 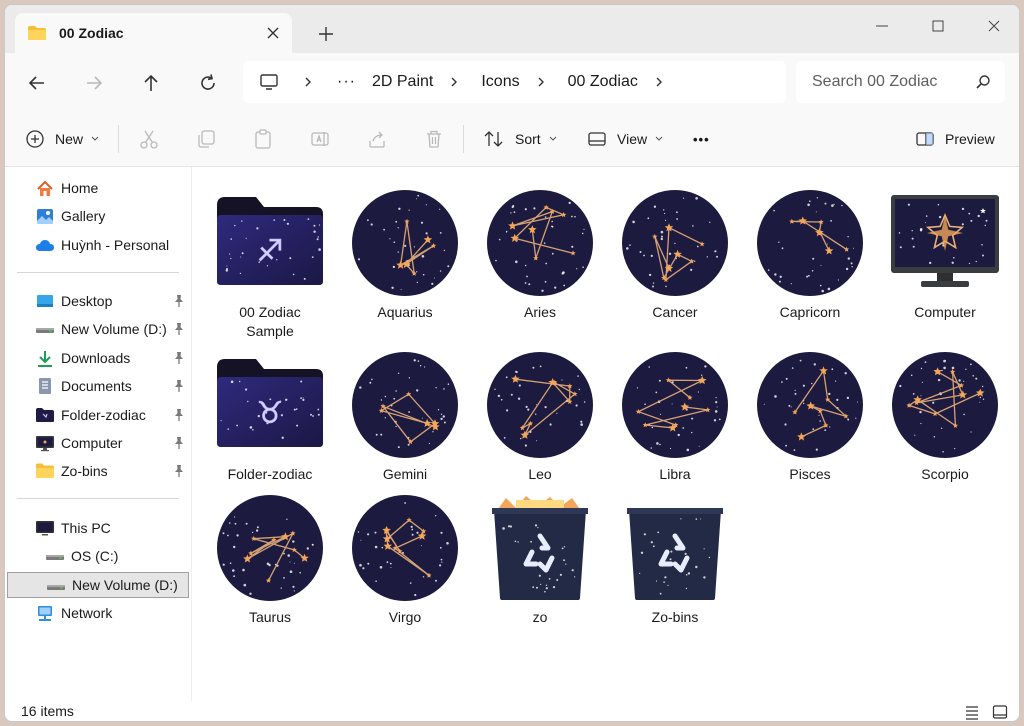 What do you see at coordinates (983, 82) in the screenshot?
I see `search-icon` at bounding box center [983, 82].